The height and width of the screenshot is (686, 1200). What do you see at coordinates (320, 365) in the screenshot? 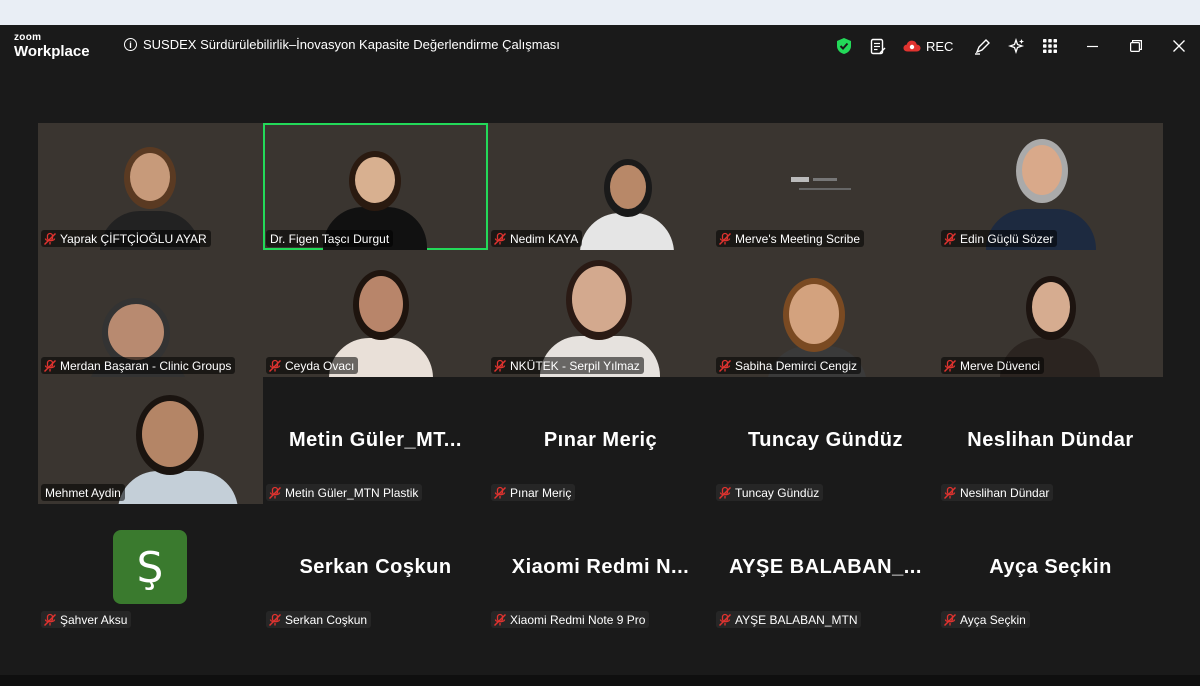
I see `participant-name: Ceyda Ovacı` at bounding box center [320, 365].